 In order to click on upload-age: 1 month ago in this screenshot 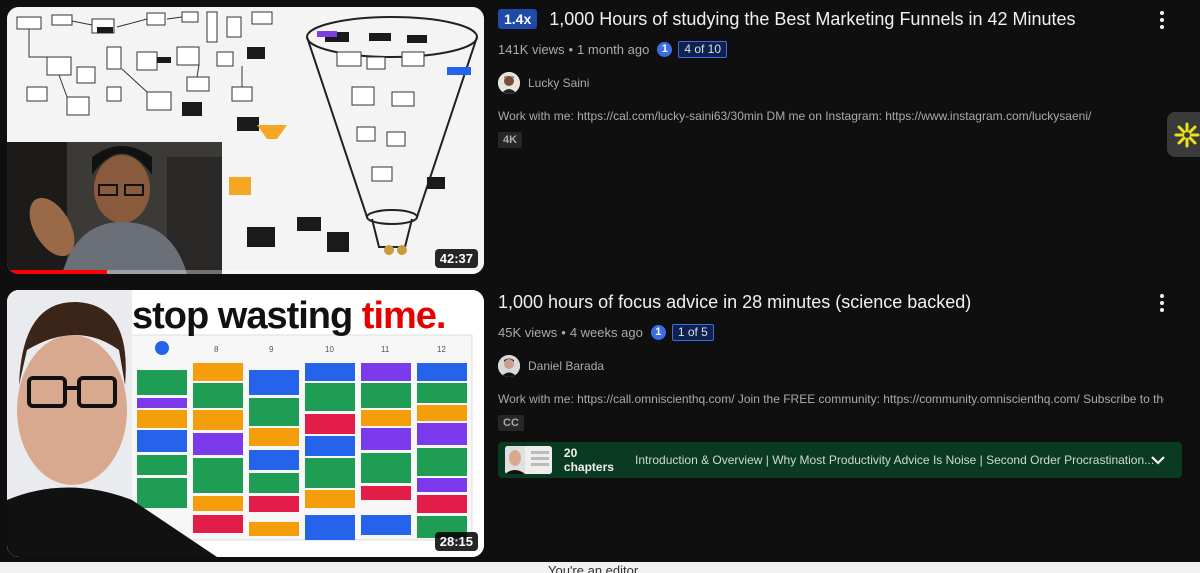, I will do `click(613, 49)`.